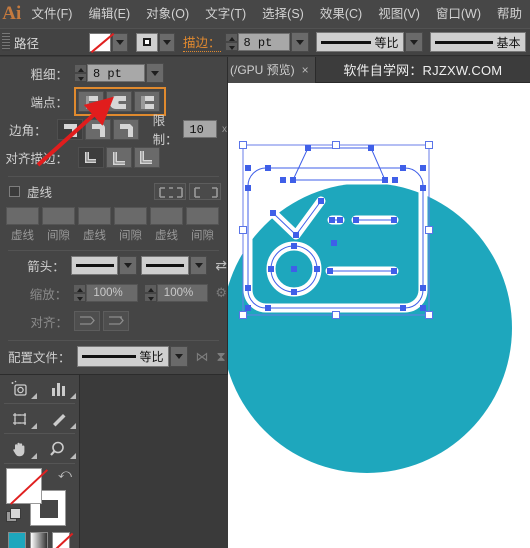  What do you see at coordinates (39, 358) in the screenshot?
I see `profile-label: 配置文件：` at bounding box center [39, 358].